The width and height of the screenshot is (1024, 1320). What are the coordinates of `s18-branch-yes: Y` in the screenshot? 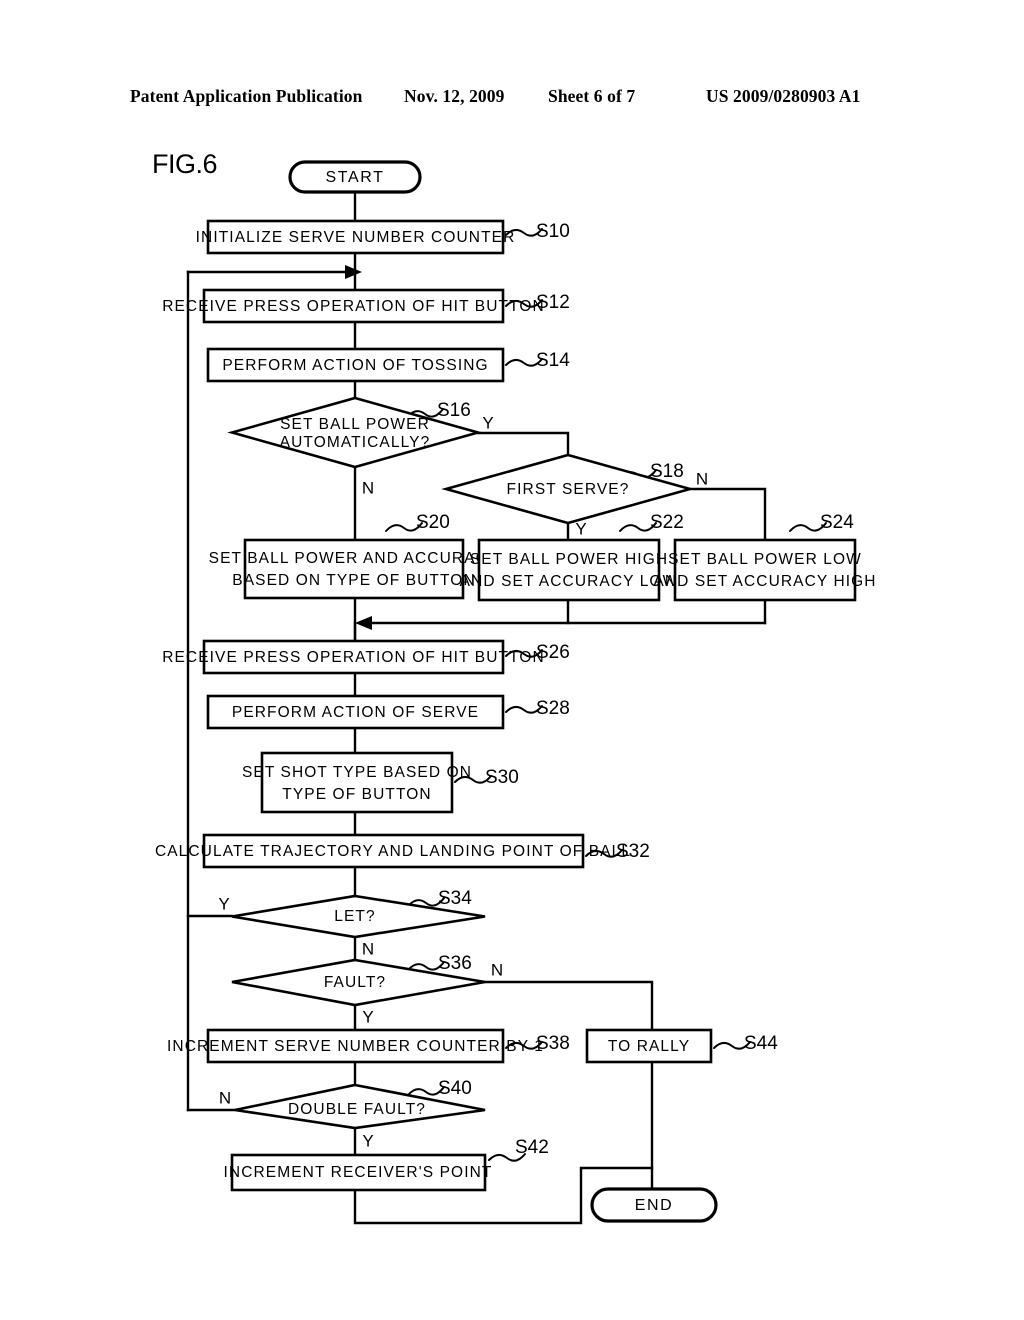 It's located at (580, 528).